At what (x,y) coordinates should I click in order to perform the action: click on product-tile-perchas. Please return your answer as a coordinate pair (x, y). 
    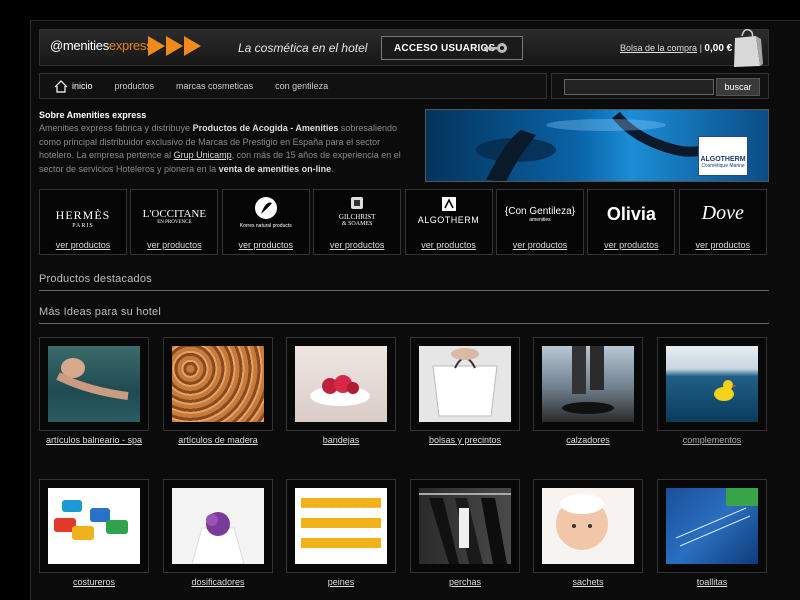
    Looking at the image, I should click on (465, 526).